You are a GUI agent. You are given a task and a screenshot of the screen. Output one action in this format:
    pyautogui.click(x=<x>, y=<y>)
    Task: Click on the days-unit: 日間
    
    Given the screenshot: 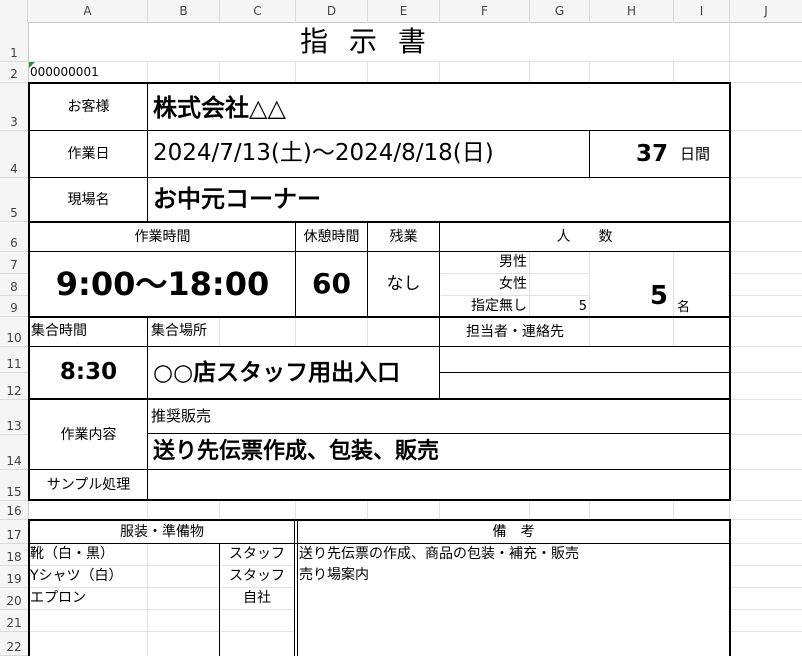 What is the action you would take?
    pyautogui.click(x=695, y=154)
    